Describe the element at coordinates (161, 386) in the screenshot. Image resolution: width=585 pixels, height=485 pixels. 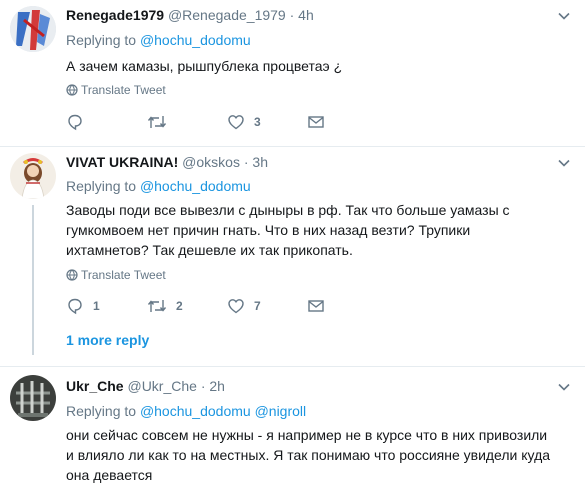
I see `user-handle: @Ukr_Che` at that location.